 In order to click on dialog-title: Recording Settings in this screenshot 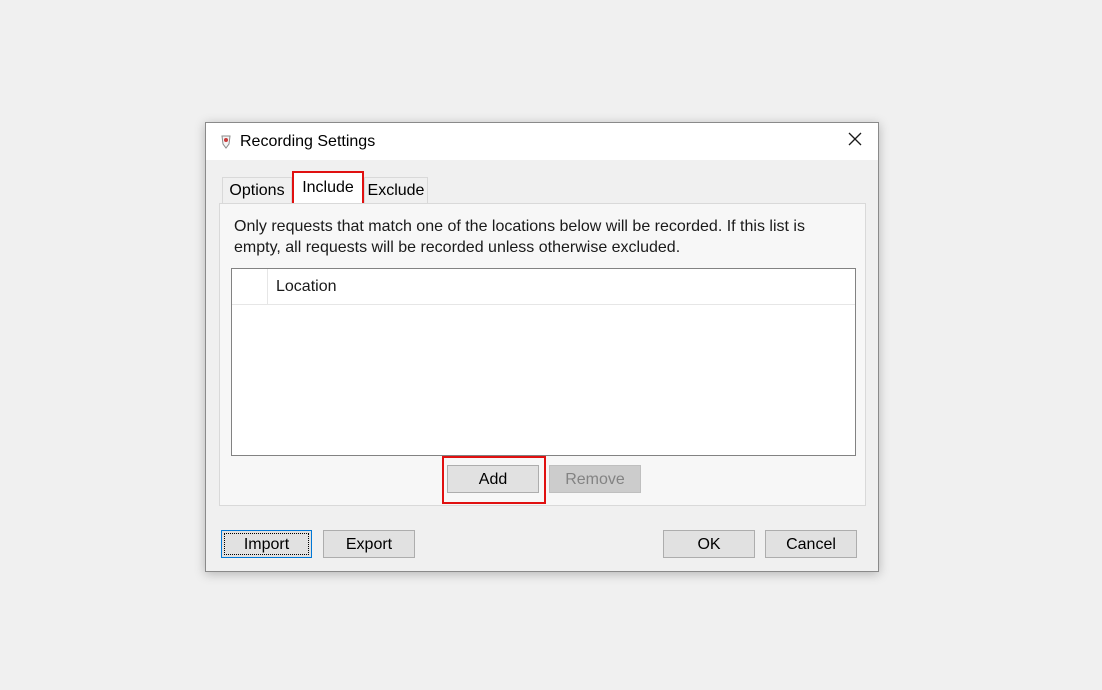, I will do `click(308, 141)`.